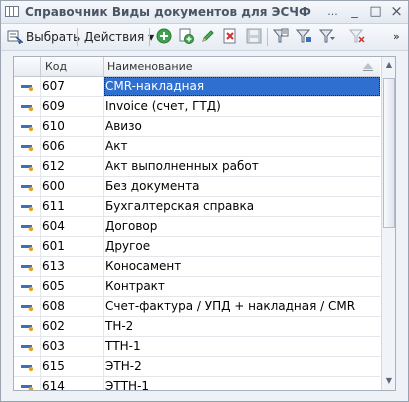 The image size is (409, 402). I want to click on name-cell: CMR-накладная, so click(242, 86).